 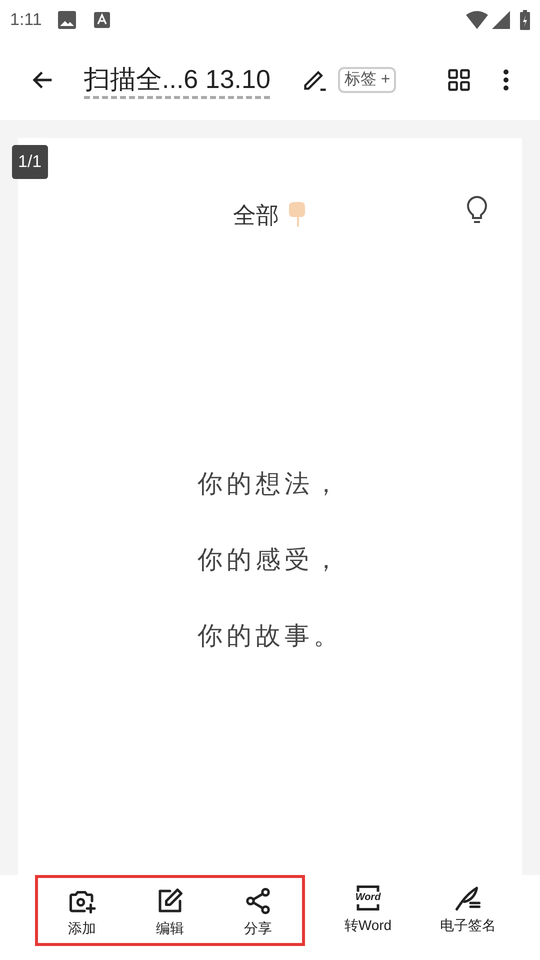 What do you see at coordinates (367, 80) in the screenshot?
I see `tag-button: 标签 +` at bounding box center [367, 80].